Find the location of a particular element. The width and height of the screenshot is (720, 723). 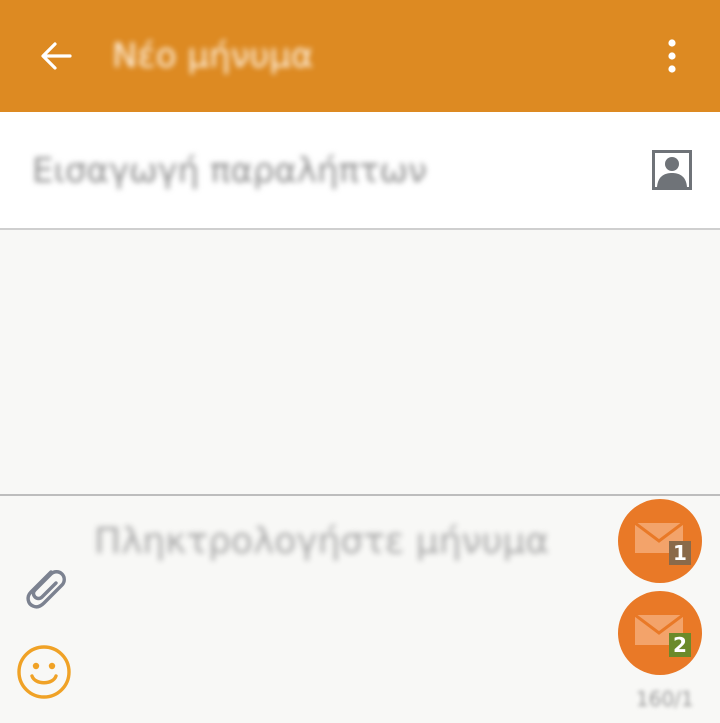

smiley-icon is located at coordinates (44, 672).